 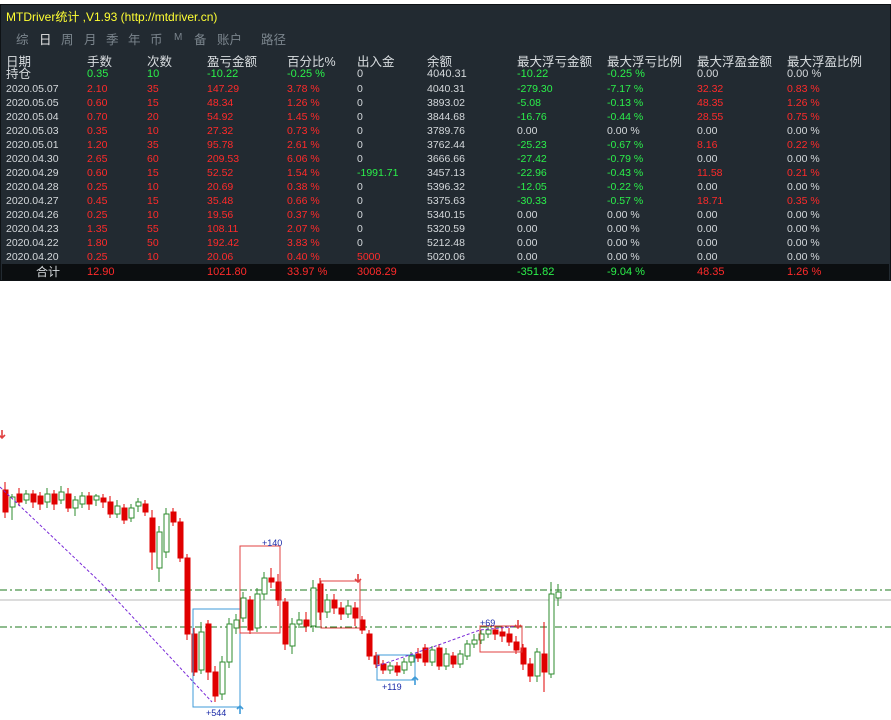 What do you see at coordinates (626, 272) in the screenshot?
I see `total-max-dd-pct: -9.04 %` at bounding box center [626, 272].